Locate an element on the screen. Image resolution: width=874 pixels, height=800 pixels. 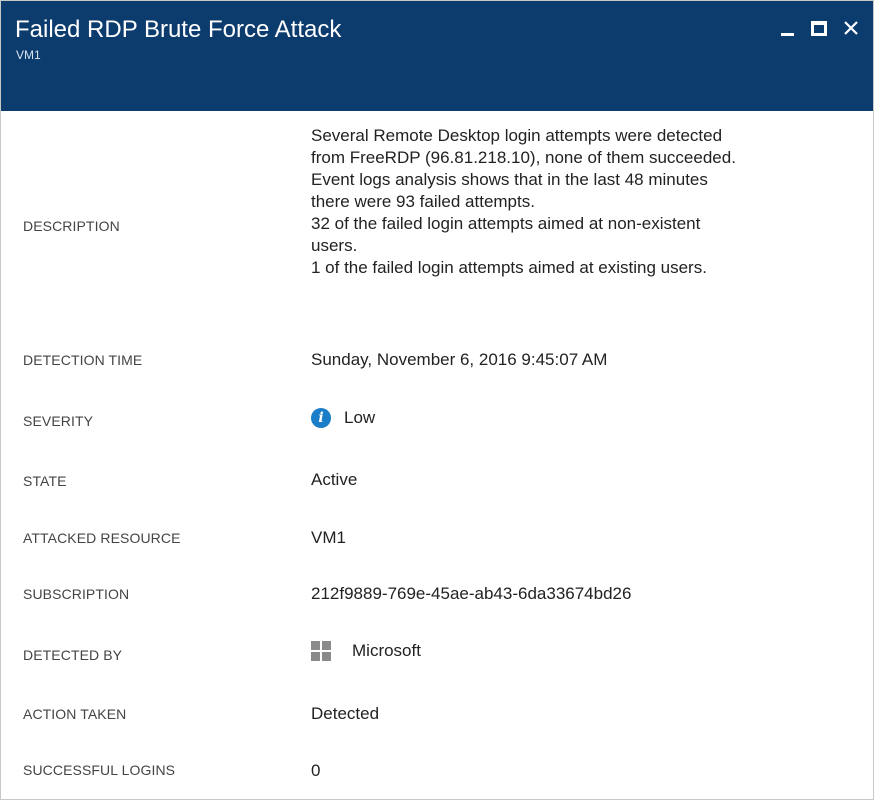
maximize-icon is located at coordinates (819, 28).